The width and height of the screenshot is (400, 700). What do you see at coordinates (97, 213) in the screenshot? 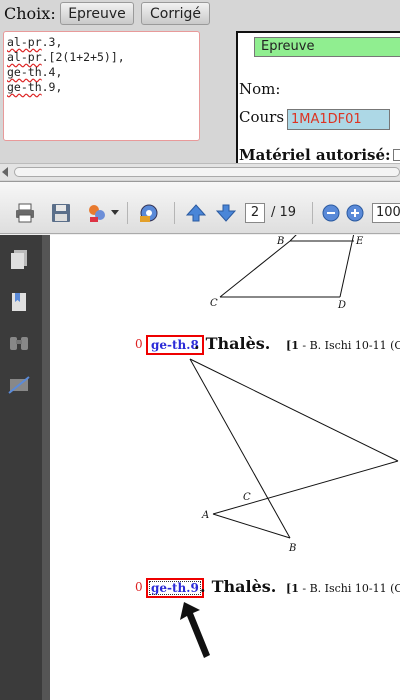
I see `tools-icon` at bounding box center [97, 213].